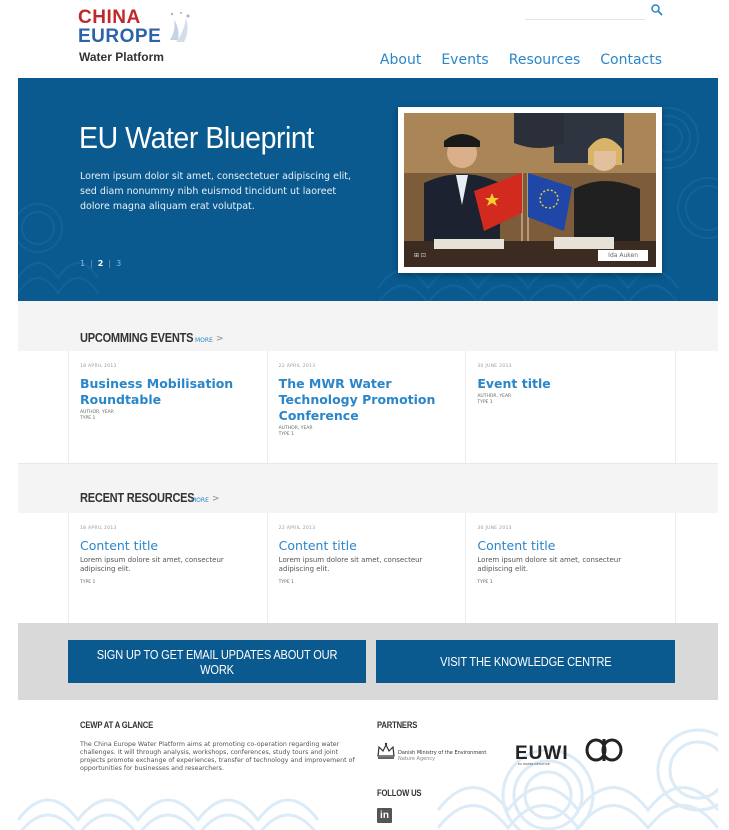  Describe the element at coordinates (200, 500) in the screenshot. I see `resources-more-link: MORE` at that location.